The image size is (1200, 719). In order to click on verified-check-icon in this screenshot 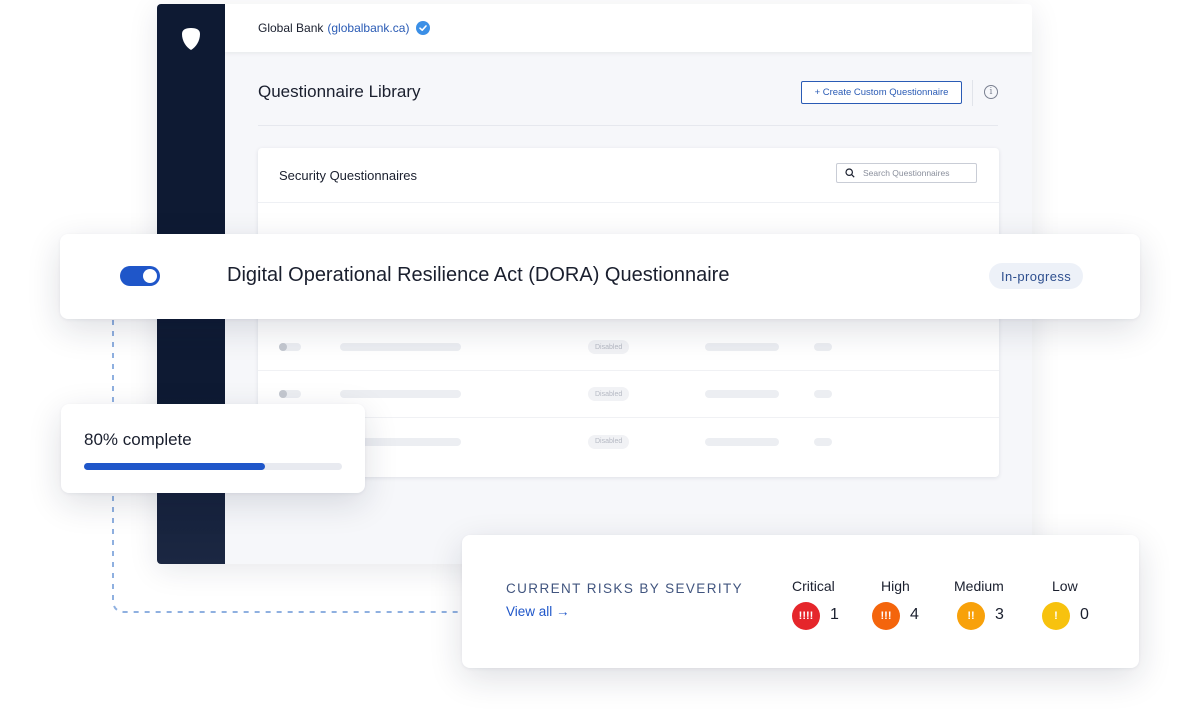, I will do `click(423, 28)`.